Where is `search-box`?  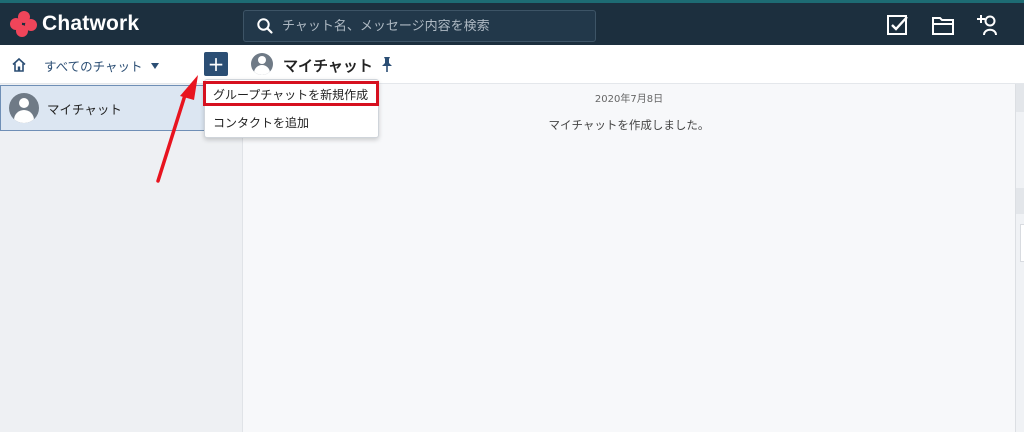
search-box is located at coordinates (419, 26).